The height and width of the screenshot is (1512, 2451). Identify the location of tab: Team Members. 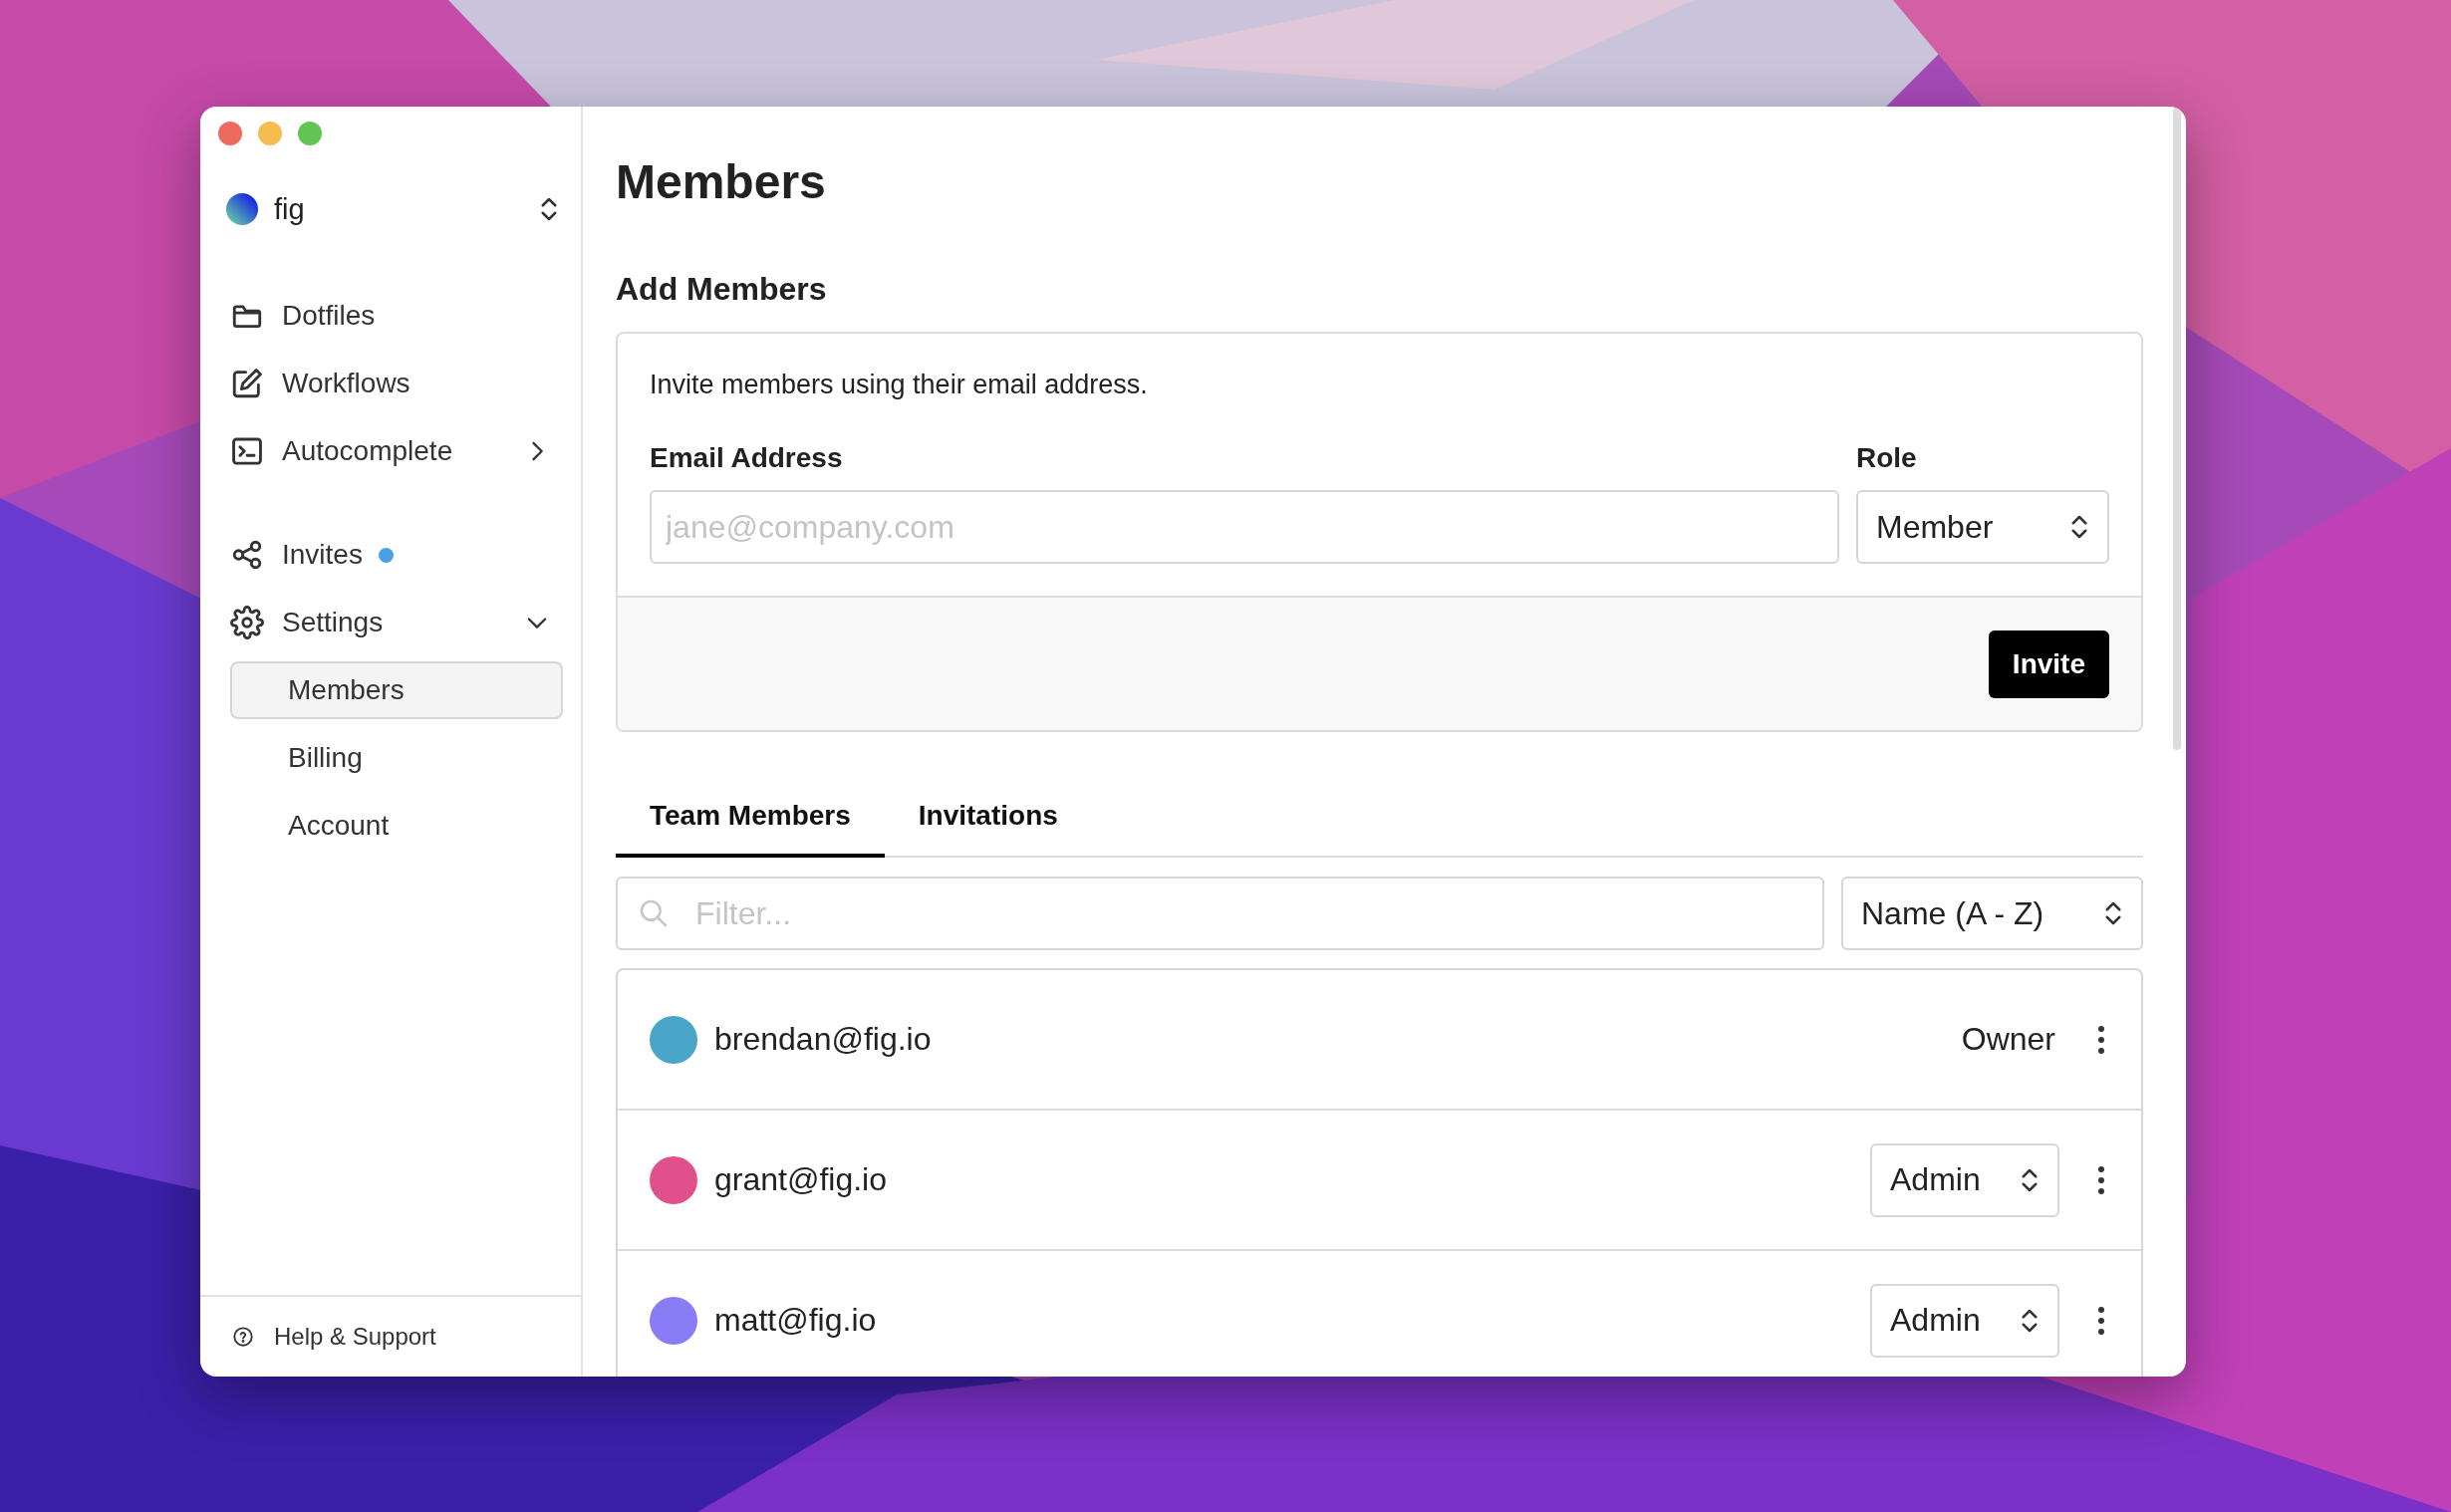
(750, 829).